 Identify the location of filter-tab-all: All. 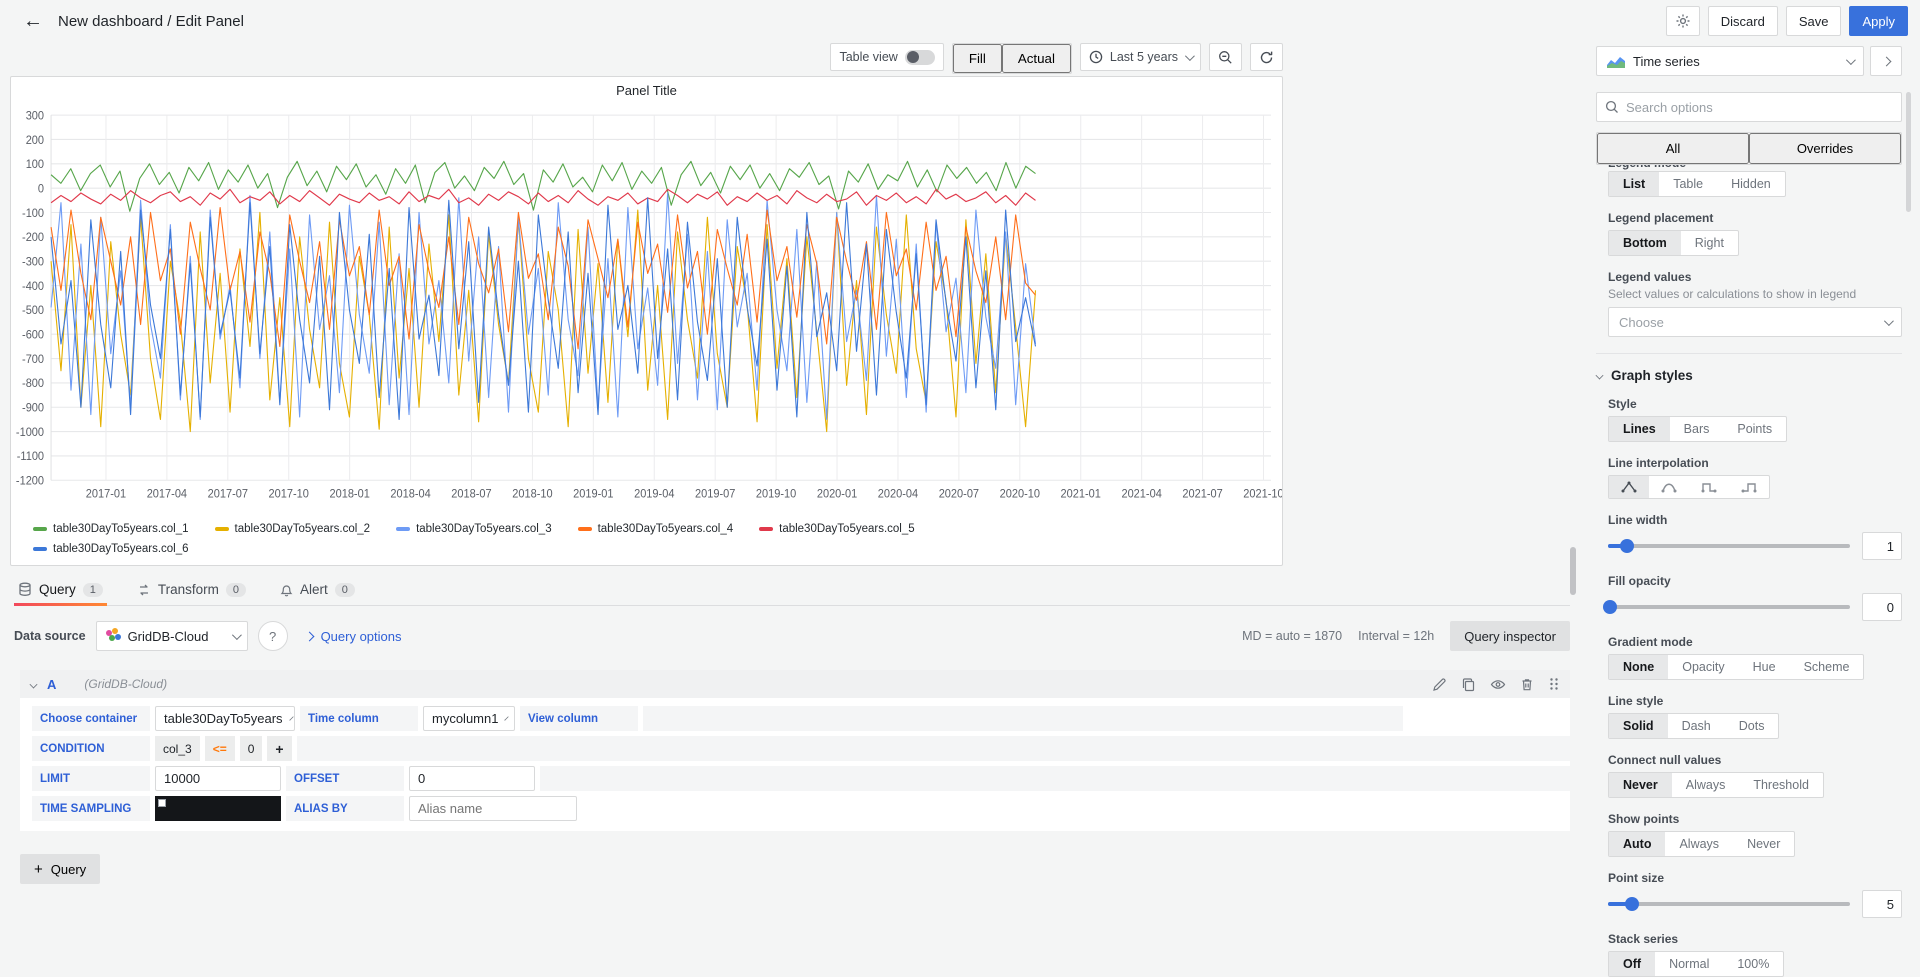
(1673, 148).